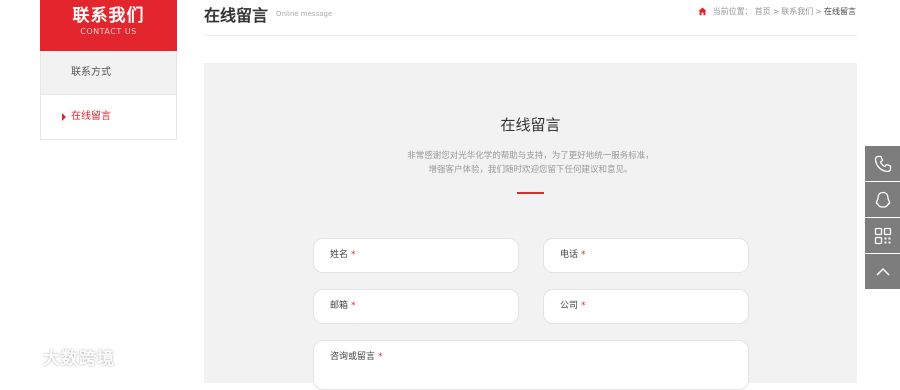 The image size is (900, 390). Describe the element at coordinates (569, 255) in the screenshot. I see `phone-field-label: 电话` at that location.